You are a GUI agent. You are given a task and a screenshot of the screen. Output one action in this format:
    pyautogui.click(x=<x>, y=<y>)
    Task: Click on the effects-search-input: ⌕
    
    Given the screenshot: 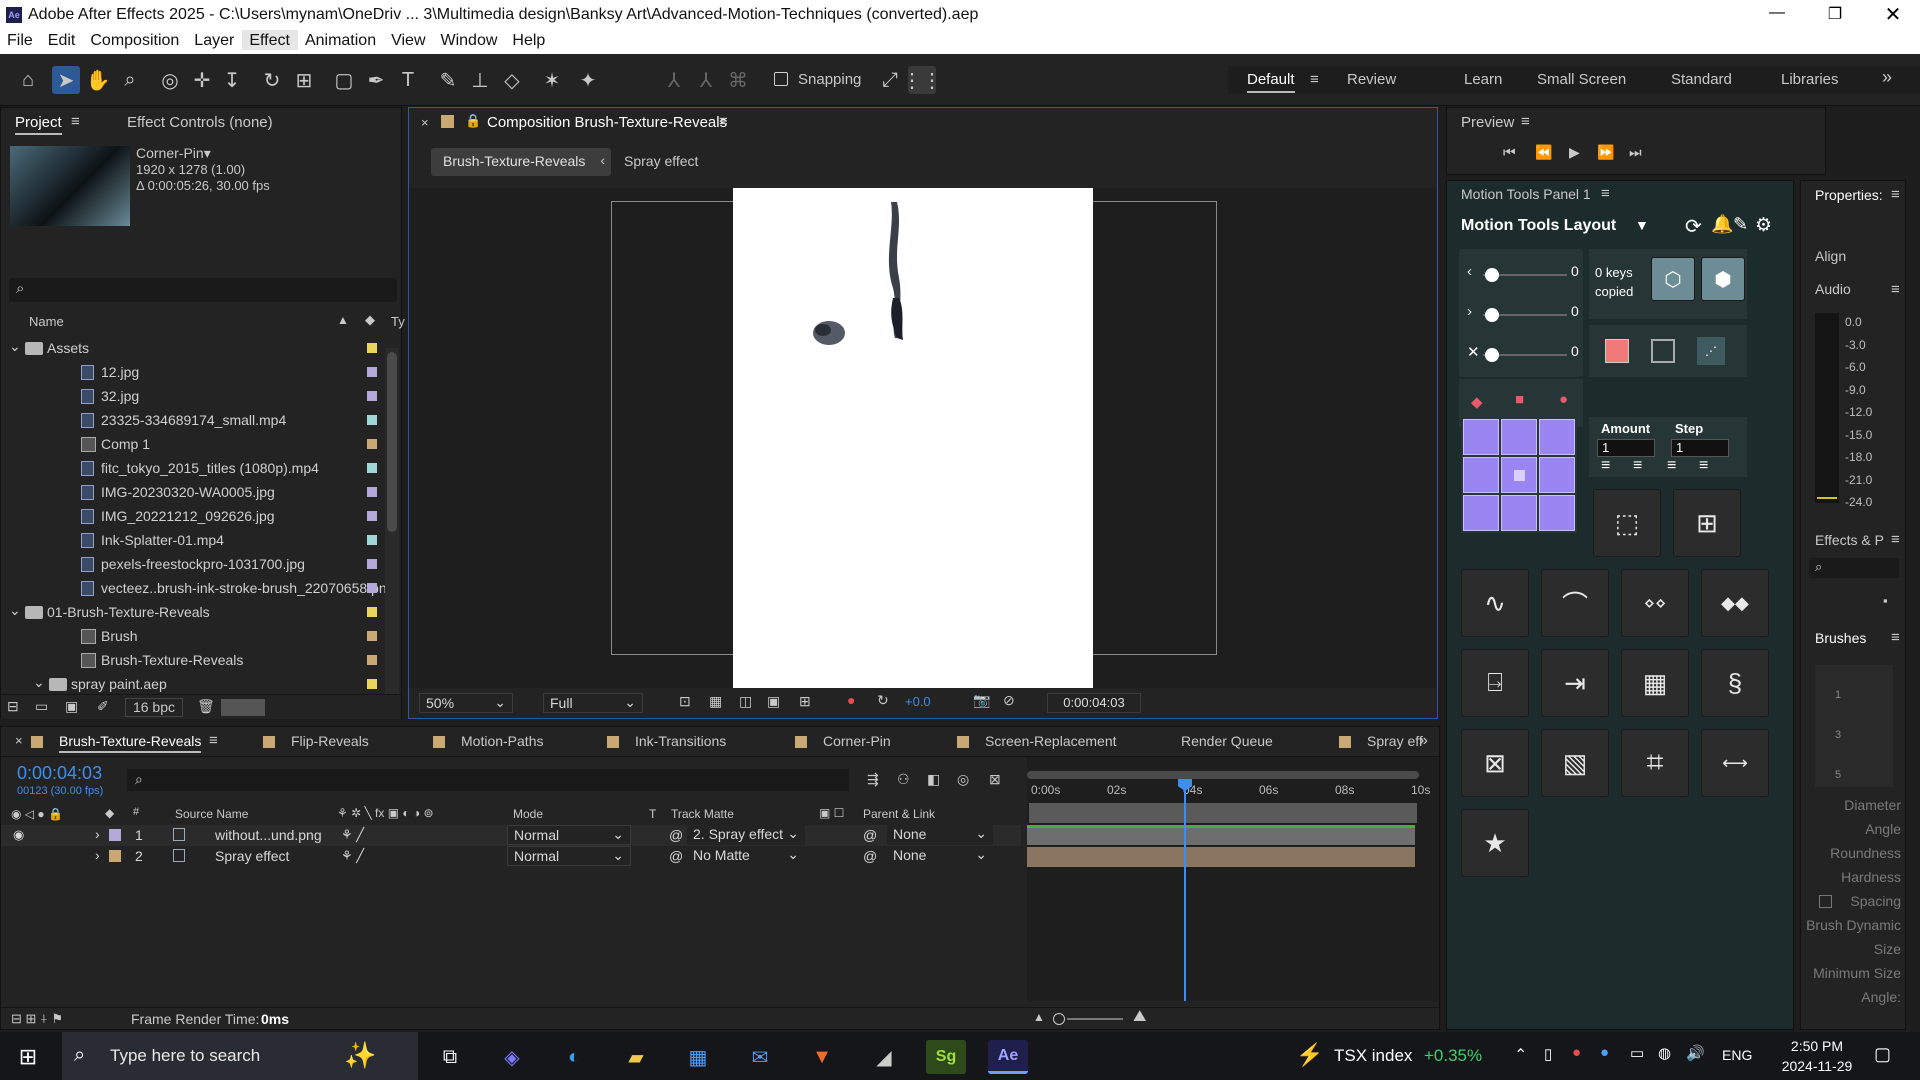 What is the action you would take?
    pyautogui.click(x=1854, y=568)
    